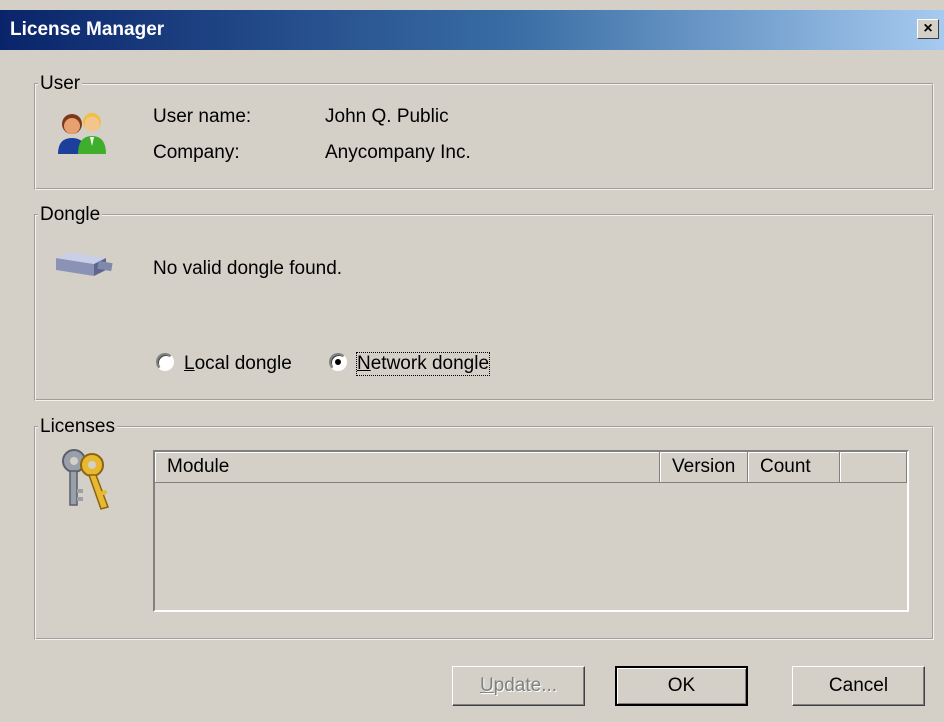 The width and height of the screenshot is (944, 722). Describe the element at coordinates (387, 116) in the screenshot. I see `username-value: John Q. Public` at that location.